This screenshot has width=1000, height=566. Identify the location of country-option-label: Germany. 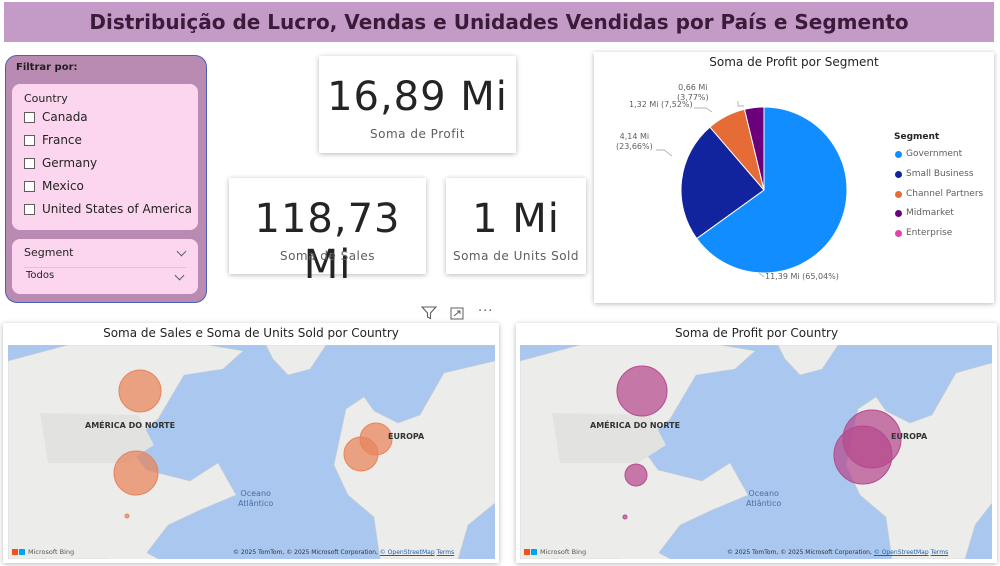
(70, 163).